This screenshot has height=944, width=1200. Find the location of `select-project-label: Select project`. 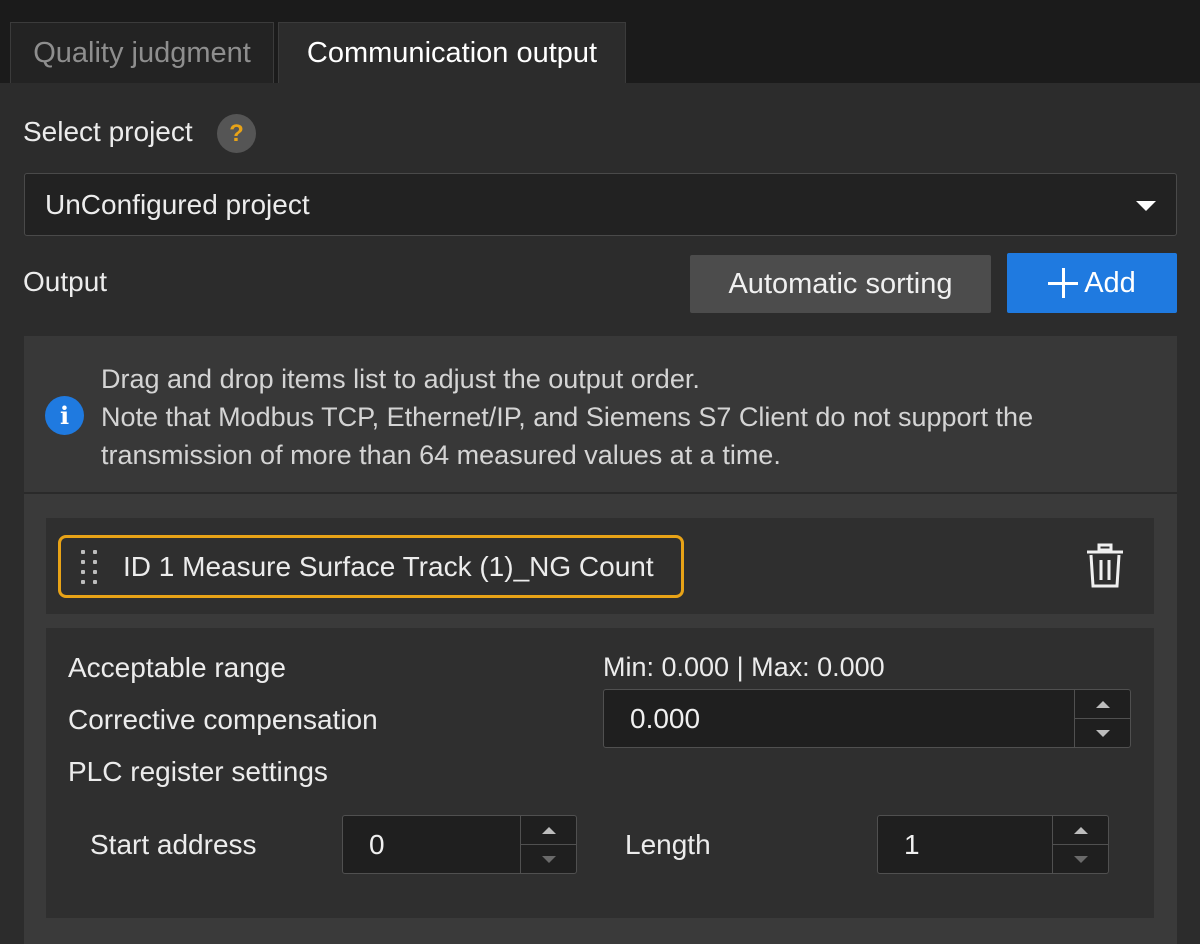

select-project-label: Select project is located at coordinates (108, 131).